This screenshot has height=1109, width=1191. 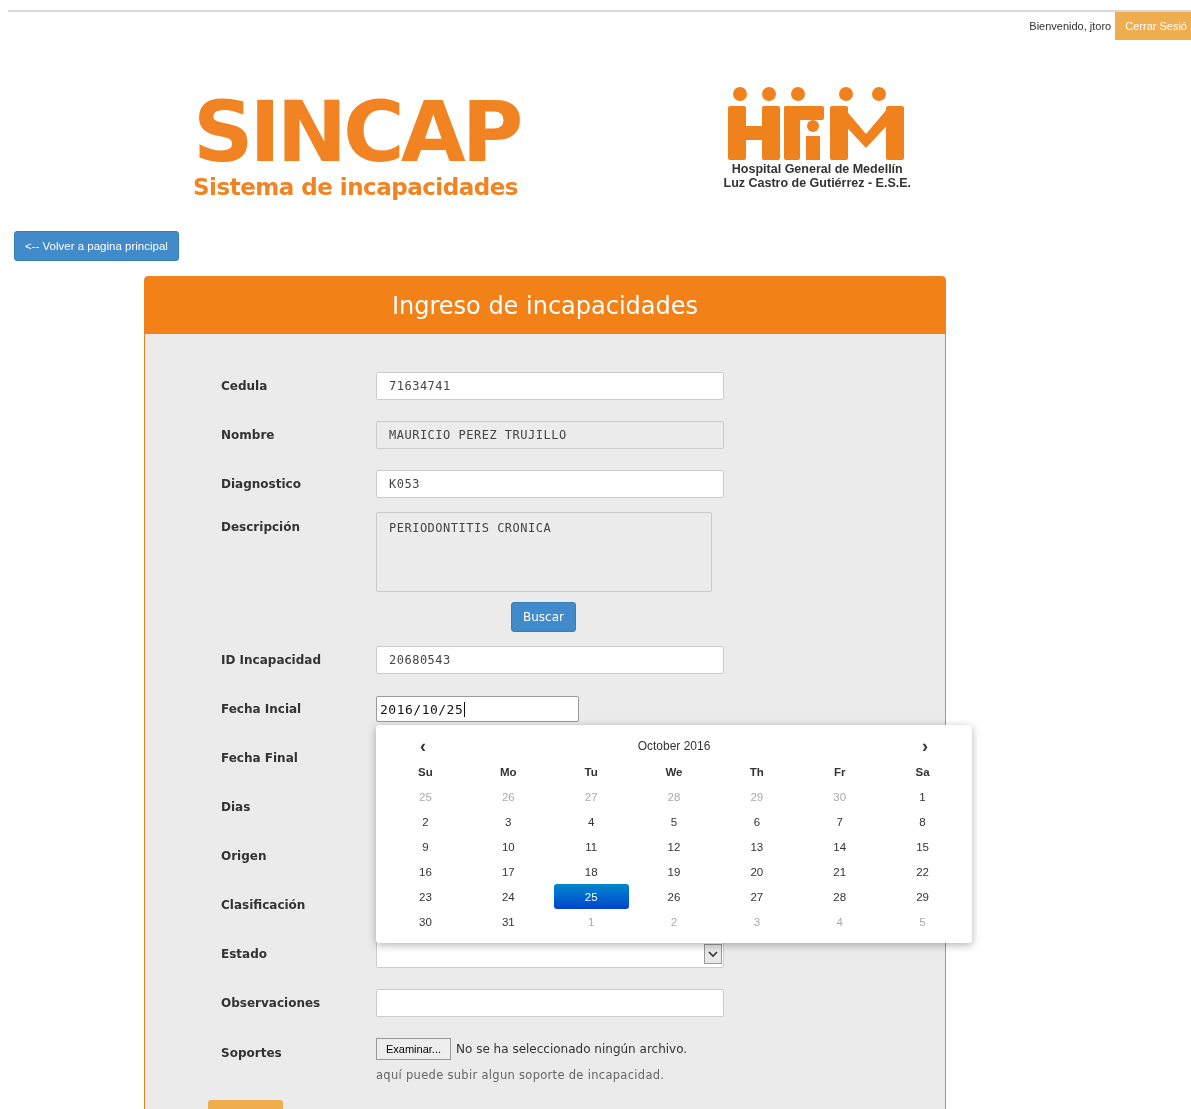 I want to click on file-status-text: No se ha seleccionado ningún archivo., so click(x=572, y=1049).